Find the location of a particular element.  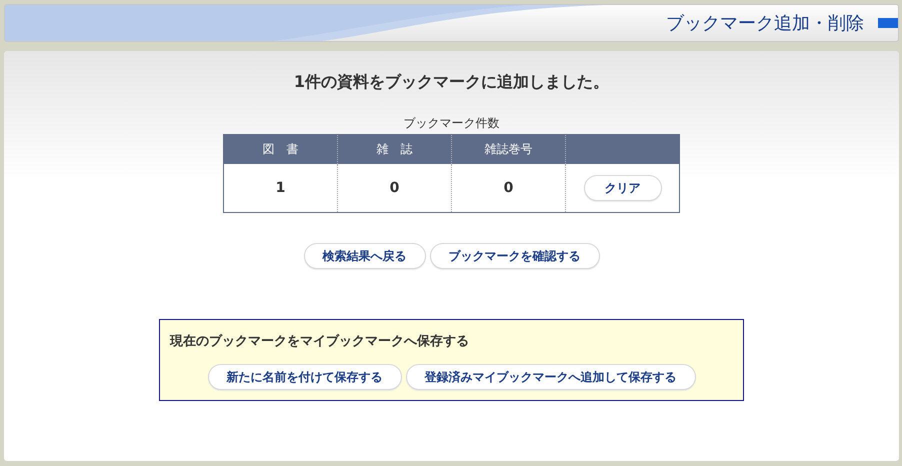

save-box-title: 現在のブックマークをマイブックマークへ保存する is located at coordinates (320, 341).